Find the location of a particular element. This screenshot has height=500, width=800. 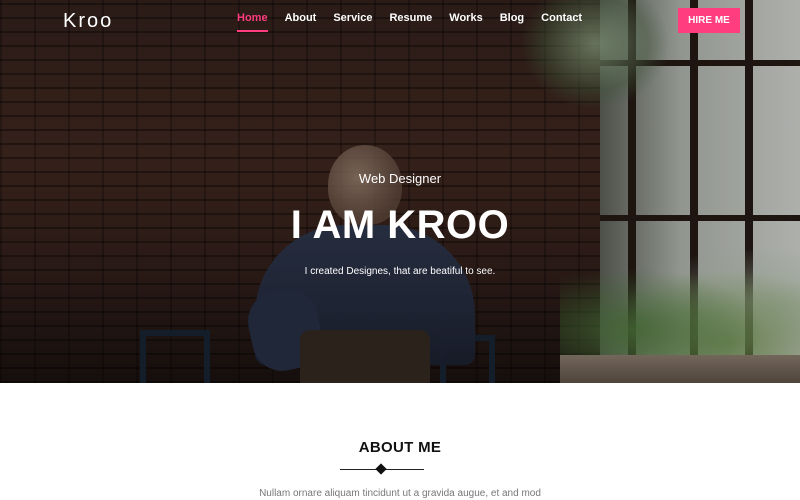

nav-item-about: About is located at coordinates (301, 20).